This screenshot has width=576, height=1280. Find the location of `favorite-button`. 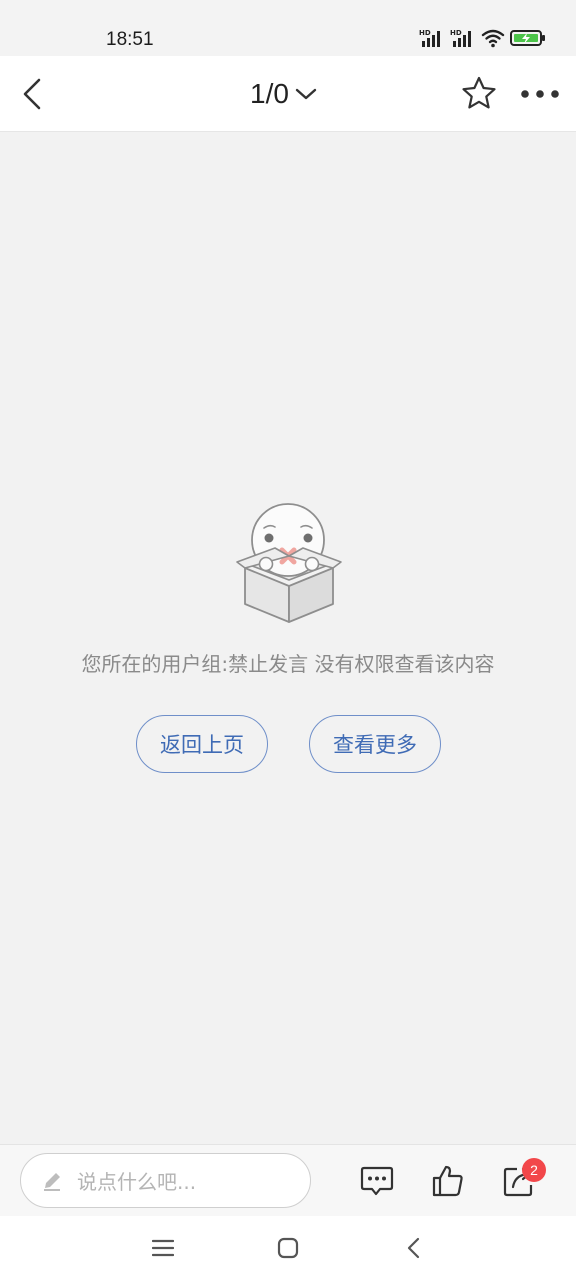

favorite-button is located at coordinates (479, 93).